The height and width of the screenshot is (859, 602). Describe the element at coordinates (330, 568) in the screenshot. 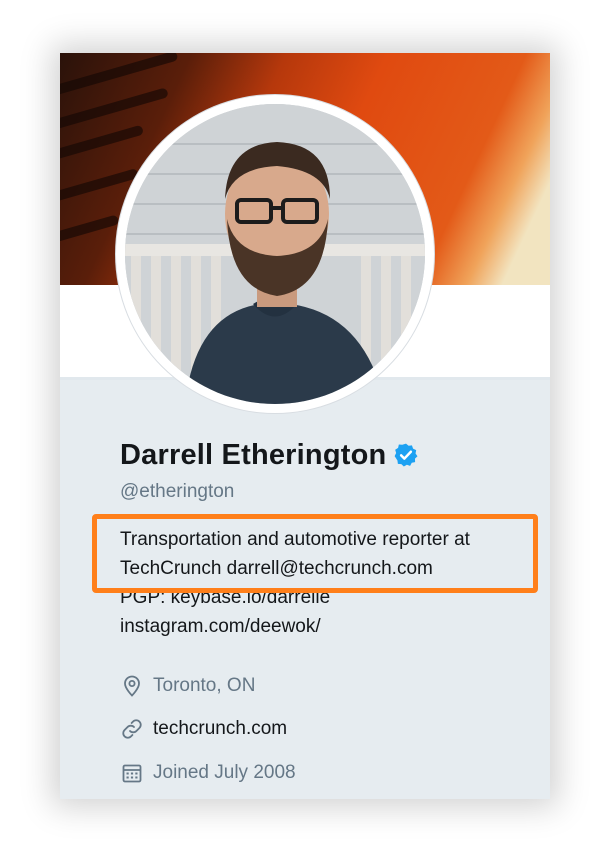

I see `bio-line: TechCrunch darrell@techcrunch.com` at that location.